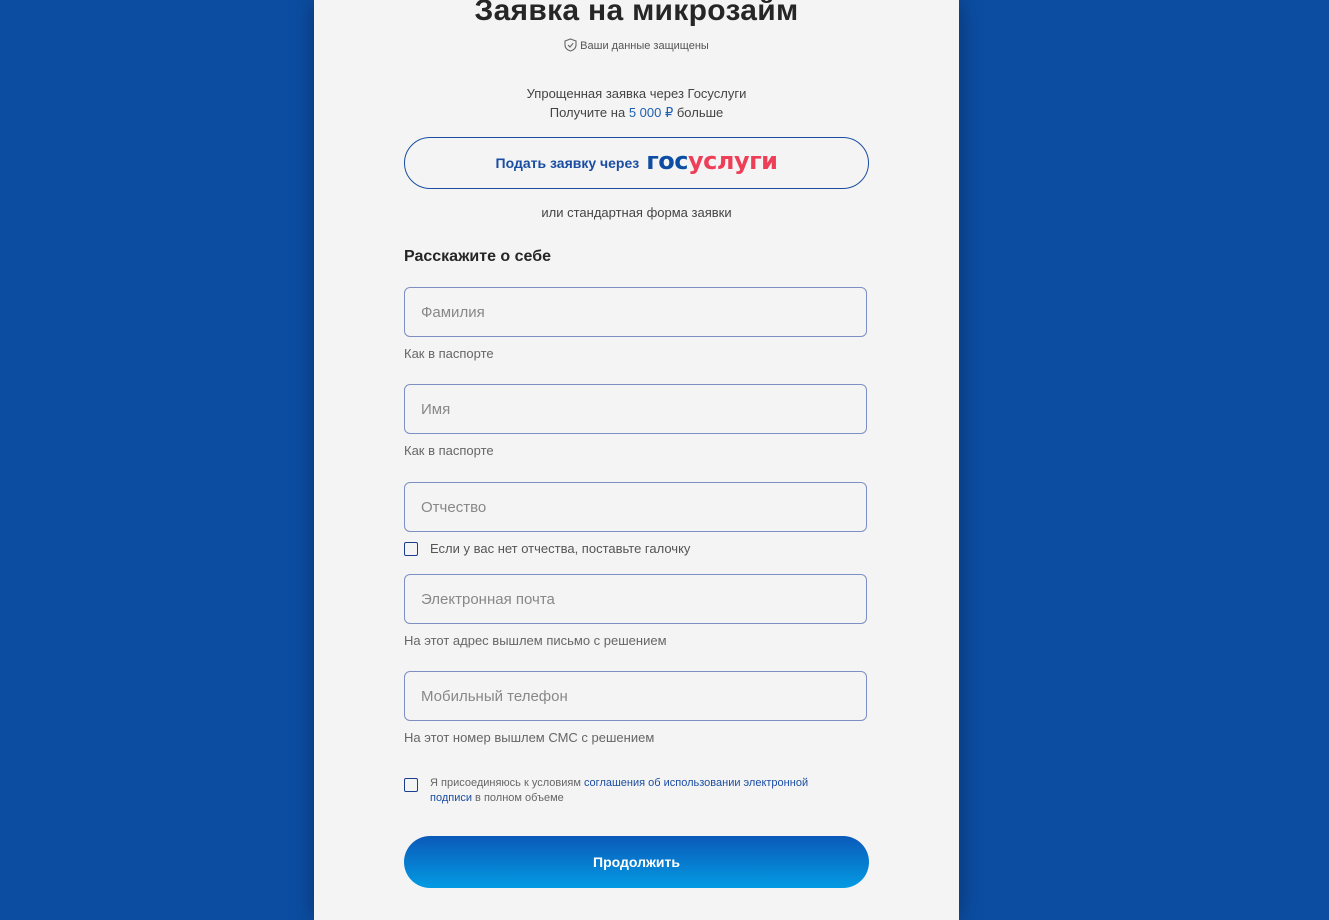  Describe the element at coordinates (733, 161) in the screenshot. I see `gosuslugi-logo-part-2: услуги` at that location.